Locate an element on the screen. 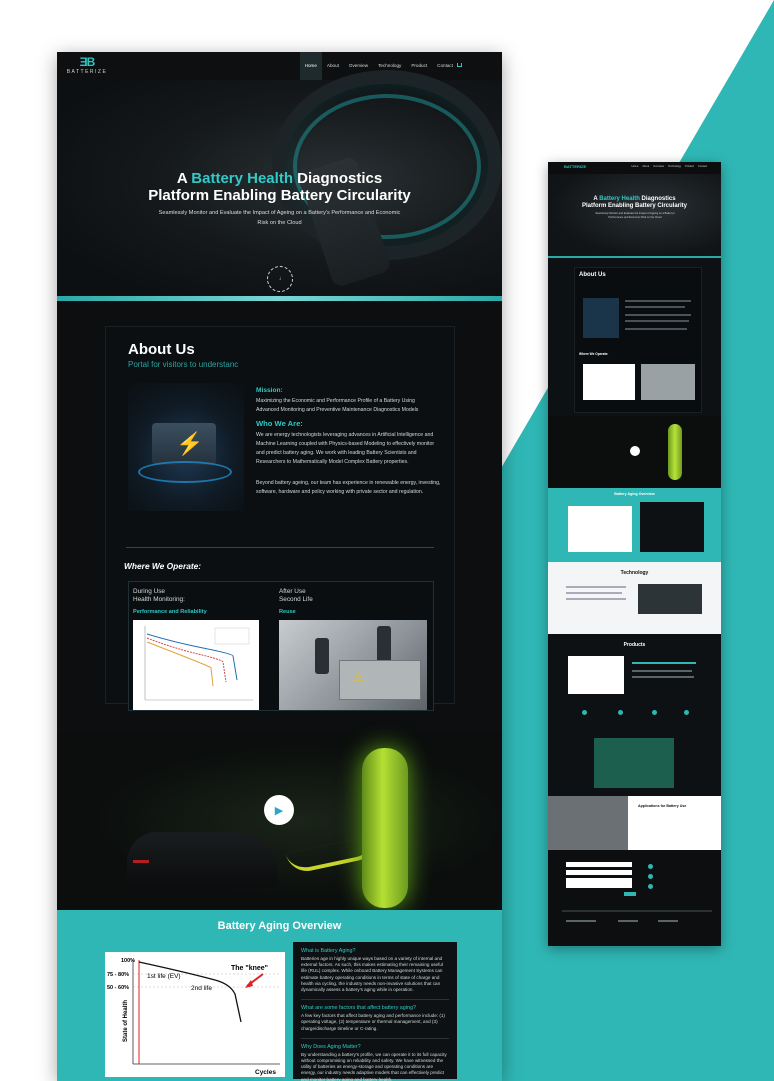 This screenshot has width=774, height=1081. scroll-down-icon: ↓ is located at coordinates (280, 279).